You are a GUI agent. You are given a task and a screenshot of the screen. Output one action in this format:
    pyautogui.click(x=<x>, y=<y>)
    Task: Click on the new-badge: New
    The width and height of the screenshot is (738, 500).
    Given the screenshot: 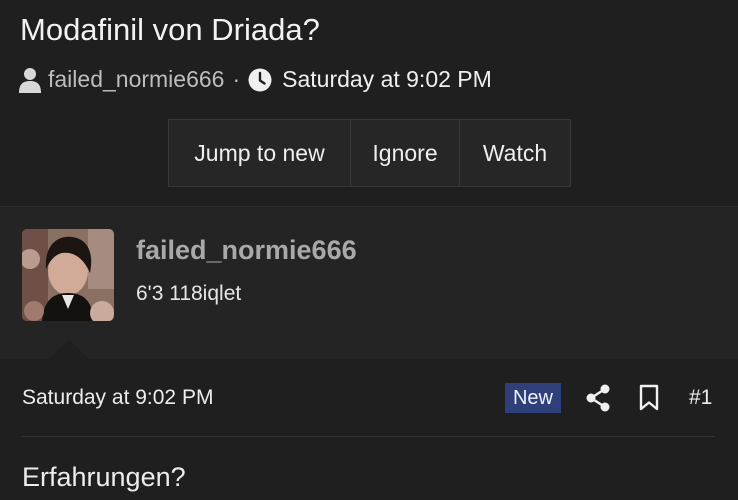 What is the action you would take?
    pyautogui.click(x=533, y=398)
    